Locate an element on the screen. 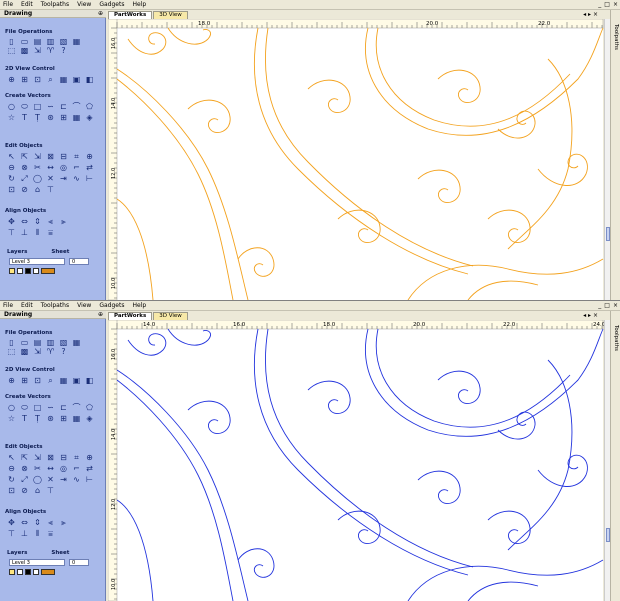 This screenshot has height=601, width=620. zoom-in-icon: ⊞ is located at coordinates (24, 79).